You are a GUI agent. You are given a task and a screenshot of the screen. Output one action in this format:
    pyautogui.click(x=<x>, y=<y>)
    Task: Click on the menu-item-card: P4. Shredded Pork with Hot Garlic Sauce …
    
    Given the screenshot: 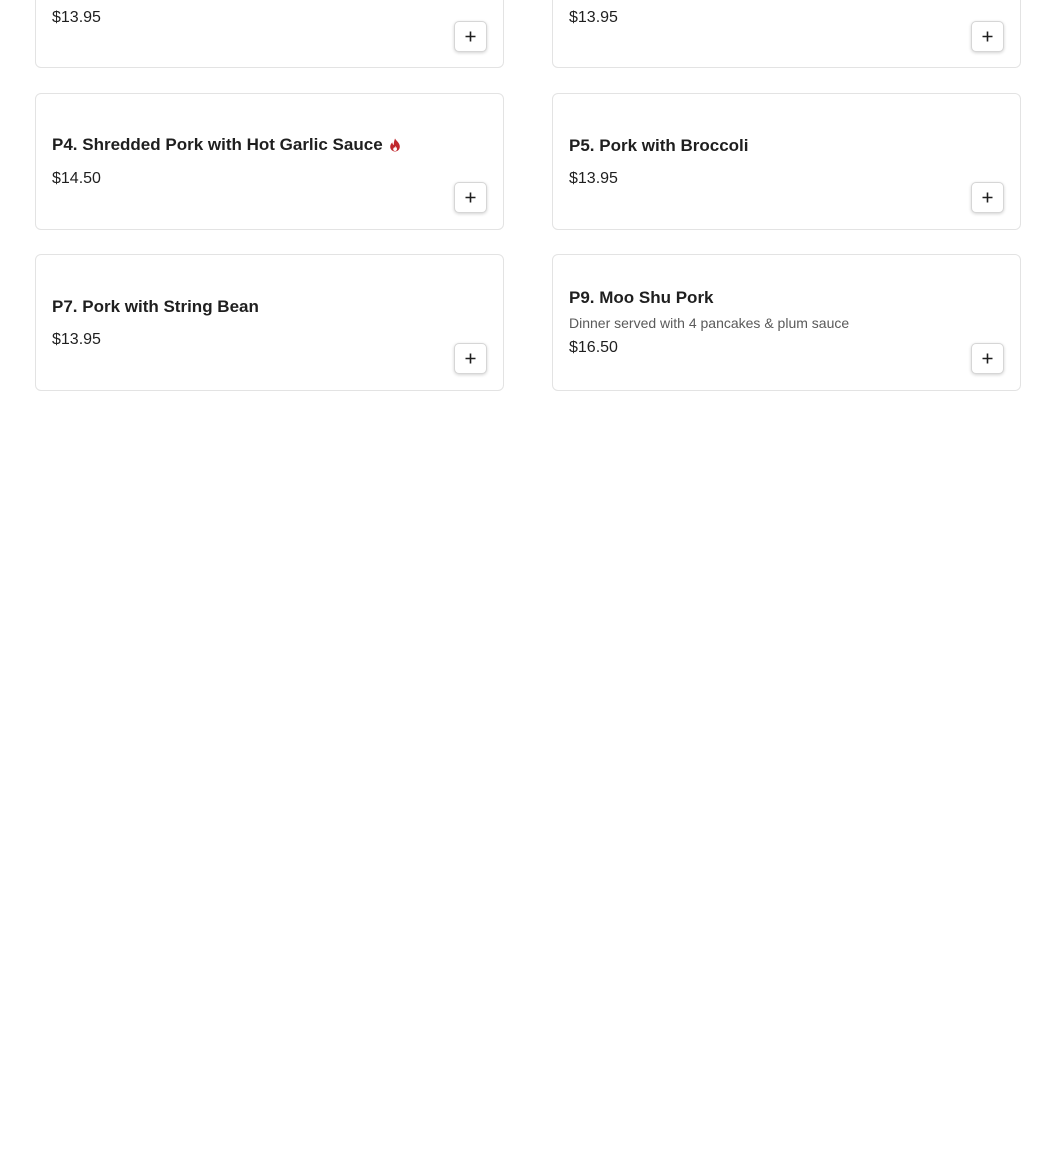 What is the action you would take?
    pyautogui.click(x=269, y=161)
    